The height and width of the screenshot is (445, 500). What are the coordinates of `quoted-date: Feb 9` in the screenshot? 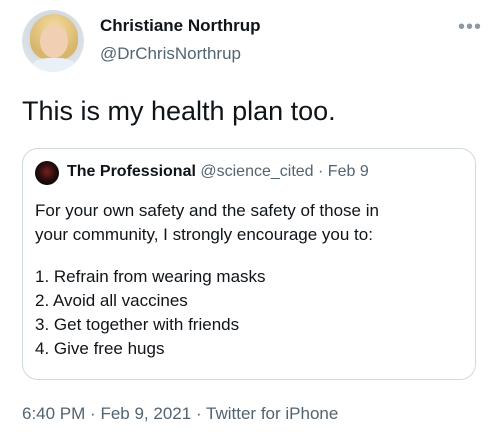 It's located at (348, 171).